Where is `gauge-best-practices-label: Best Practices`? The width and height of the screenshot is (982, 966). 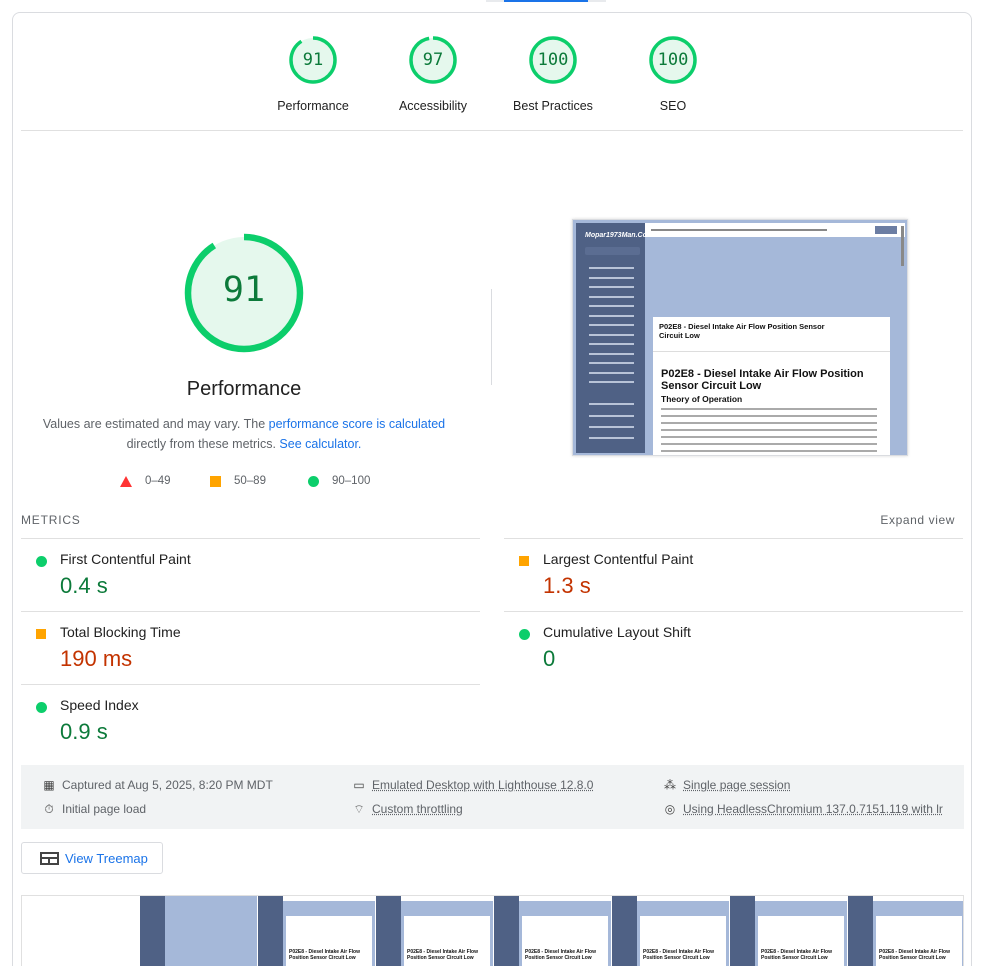 gauge-best-practices-label: Best Practices is located at coordinates (553, 106).